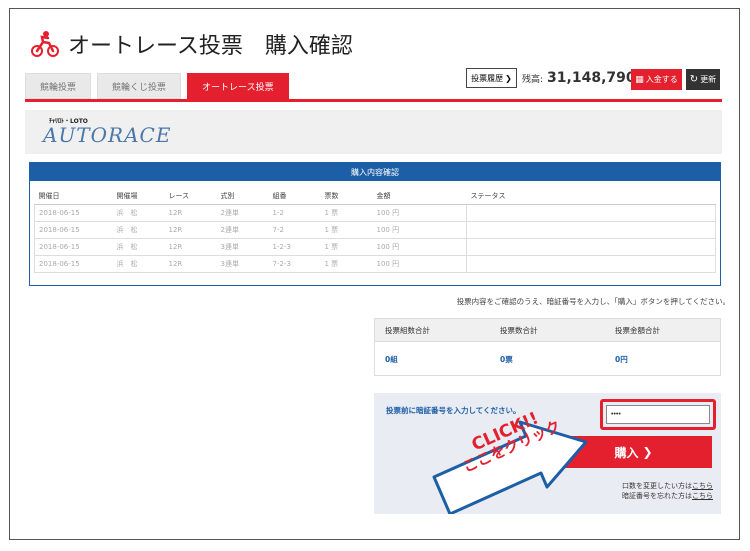 The width and height of the screenshot is (750, 551). I want to click on logo-big-text: AUTORACE, so click(107, 135).